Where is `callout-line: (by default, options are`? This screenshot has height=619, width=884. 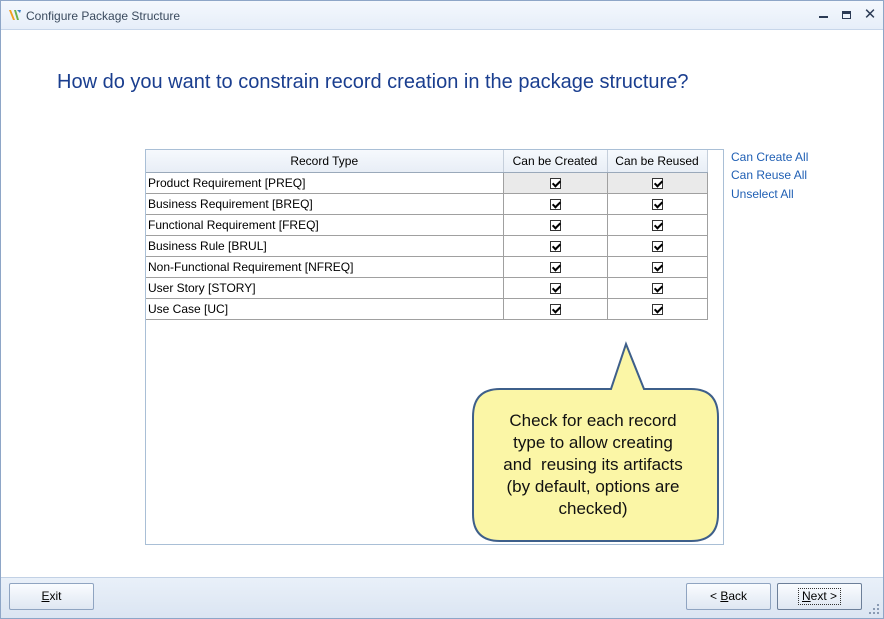 callout-line: (by default, options are is located at coordinates (593, 486).